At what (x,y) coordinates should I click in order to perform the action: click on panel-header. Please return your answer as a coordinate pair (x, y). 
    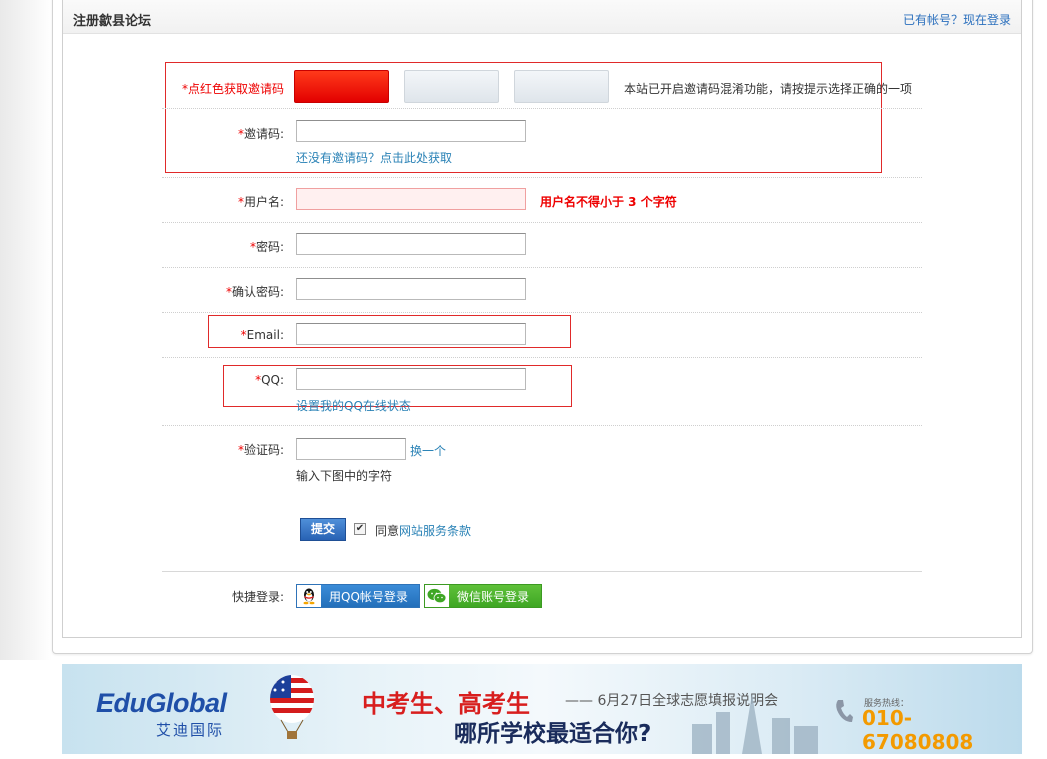
    Looking at the image, I should click on (542, 17).